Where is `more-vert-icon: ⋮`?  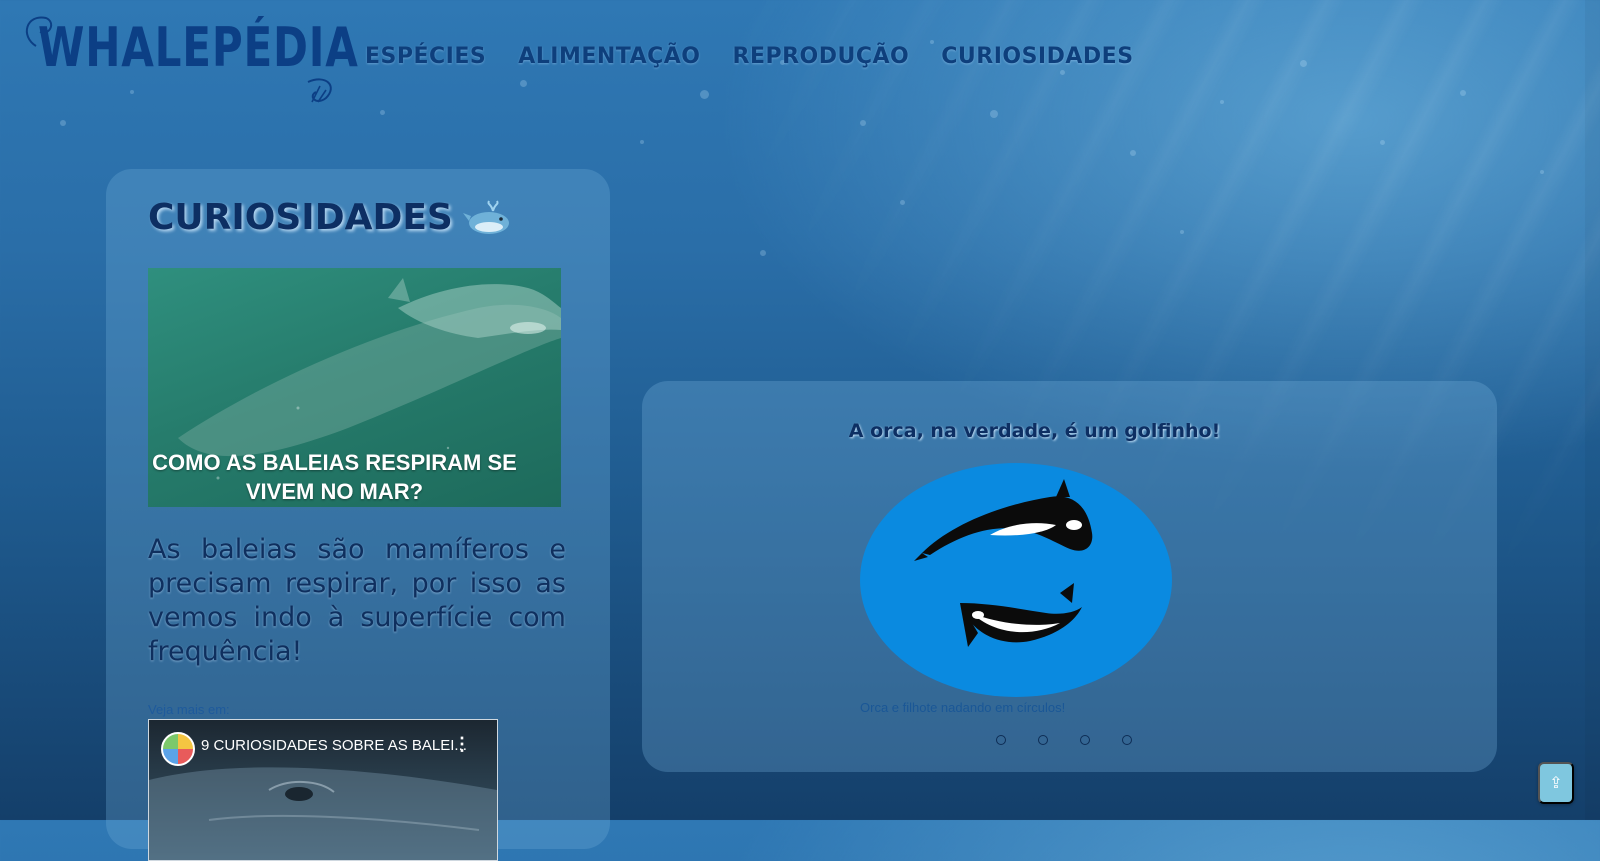
more-vert-icon: ⋮ is located at coordinates (462, 744).